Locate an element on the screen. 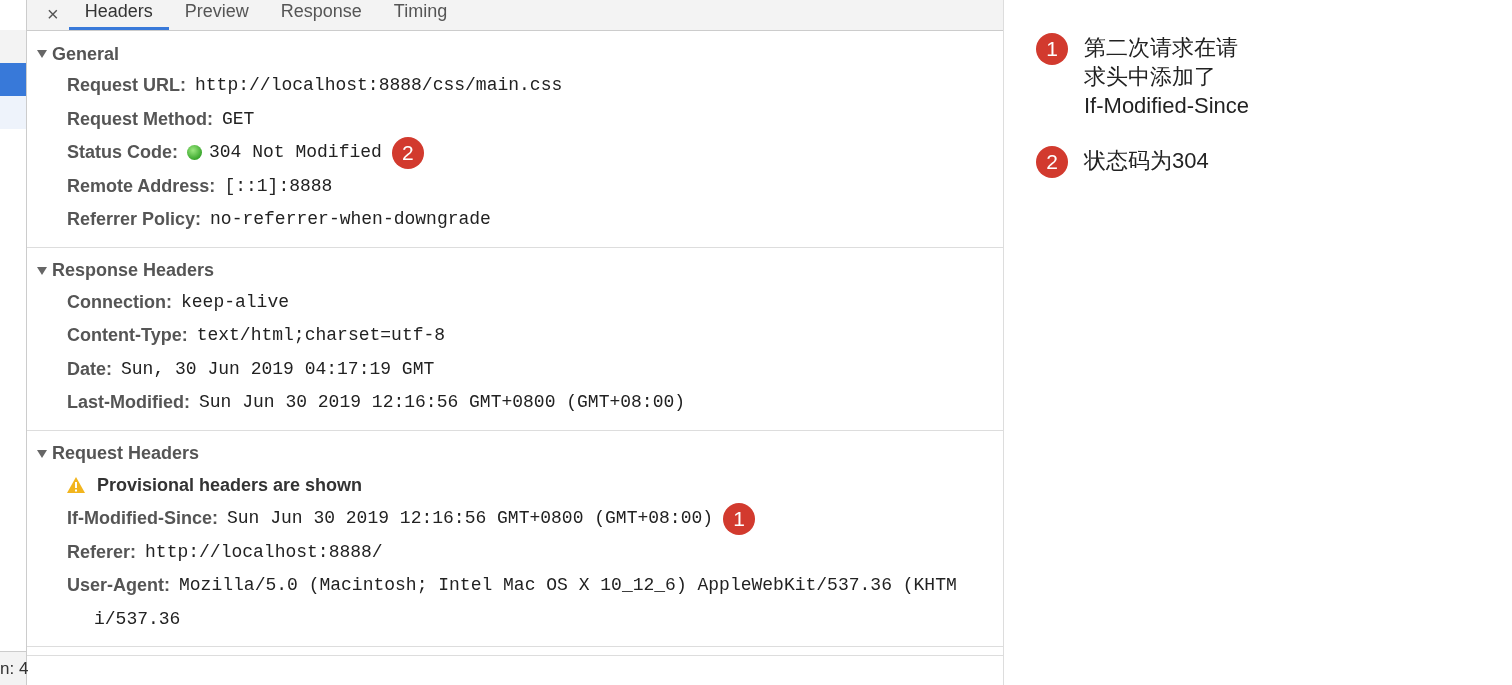  header-value: keep-alive is located at coordinates (235, 302).